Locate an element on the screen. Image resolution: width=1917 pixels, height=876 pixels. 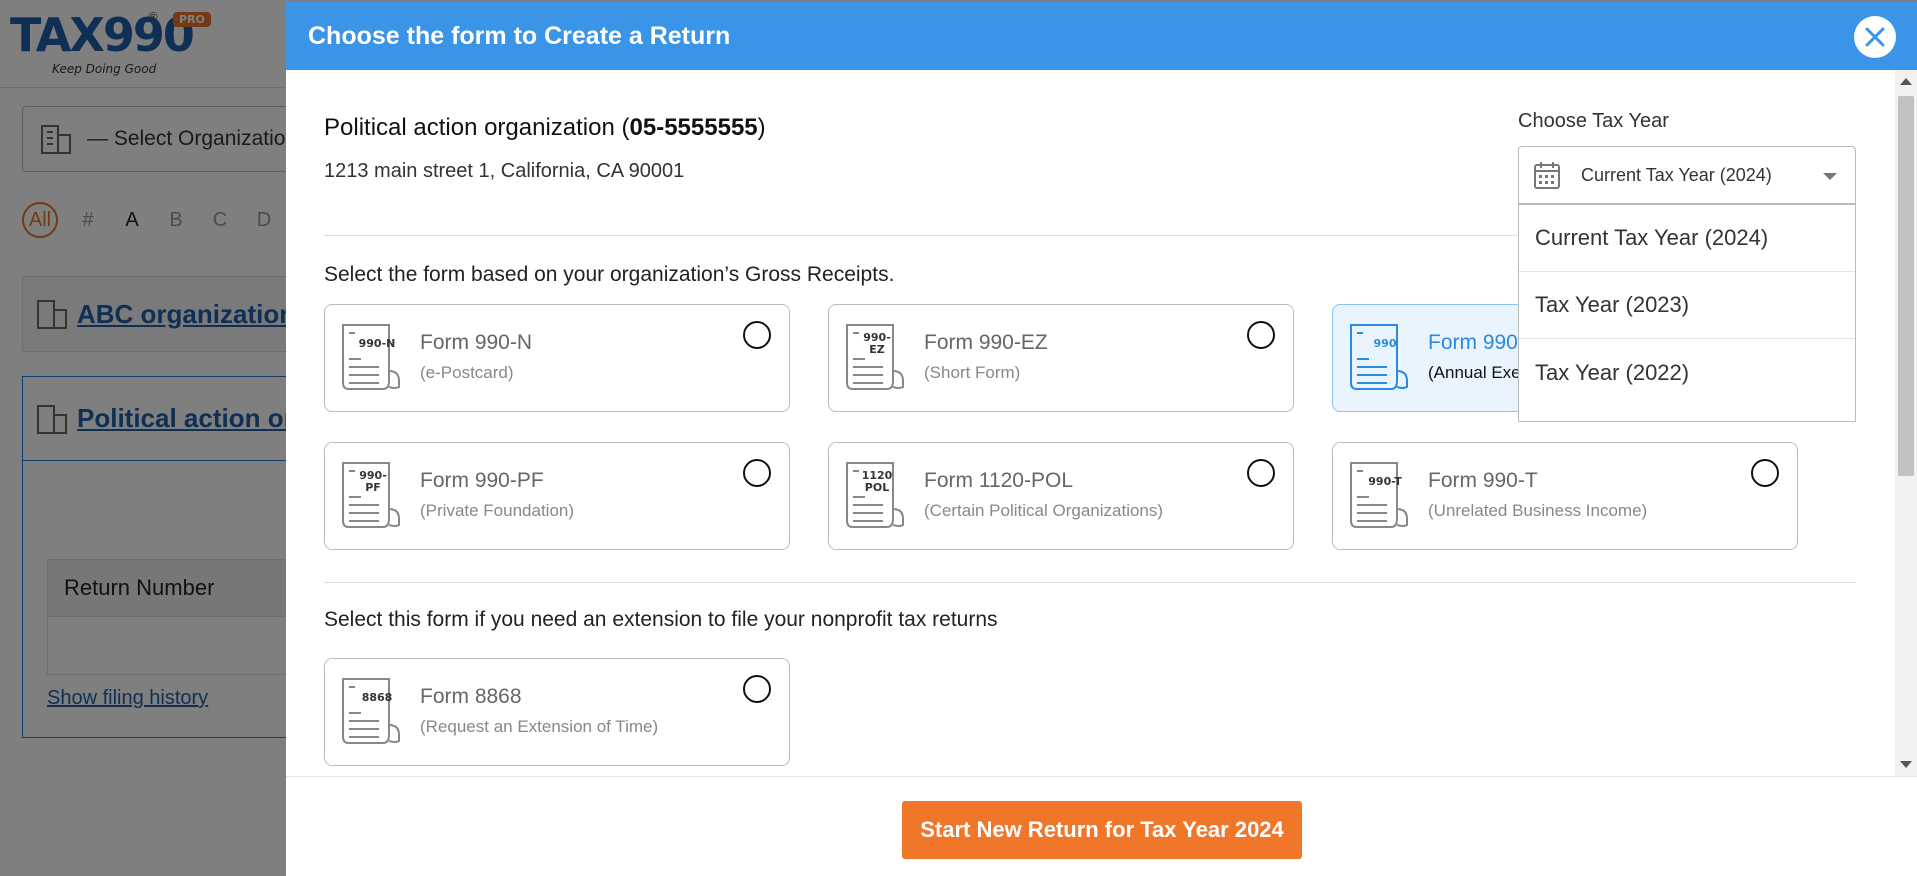
tax-year-option-2024: Current Tax Year (2024) is located at coordinates (1687, 238).